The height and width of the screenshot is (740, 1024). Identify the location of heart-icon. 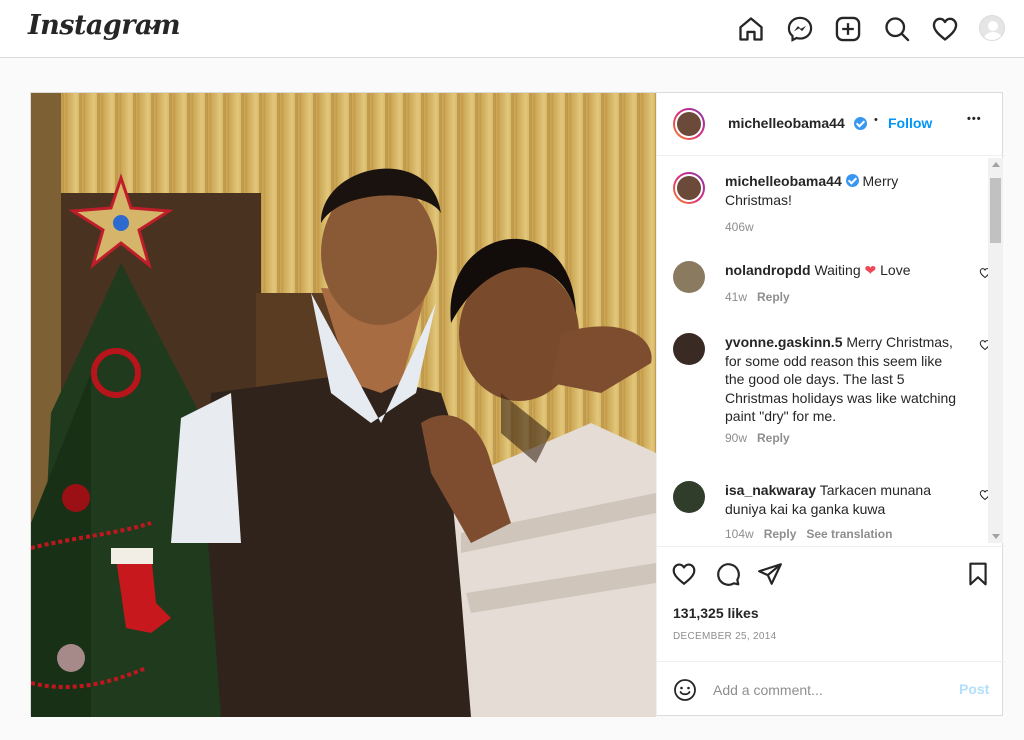
(945, 29).